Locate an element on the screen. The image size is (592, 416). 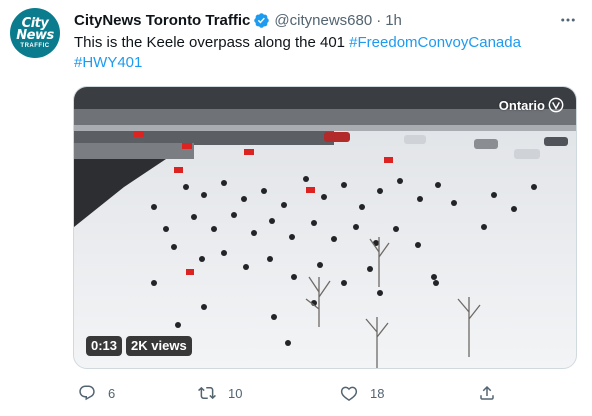
more-icon is located at coordinates (568, 20).